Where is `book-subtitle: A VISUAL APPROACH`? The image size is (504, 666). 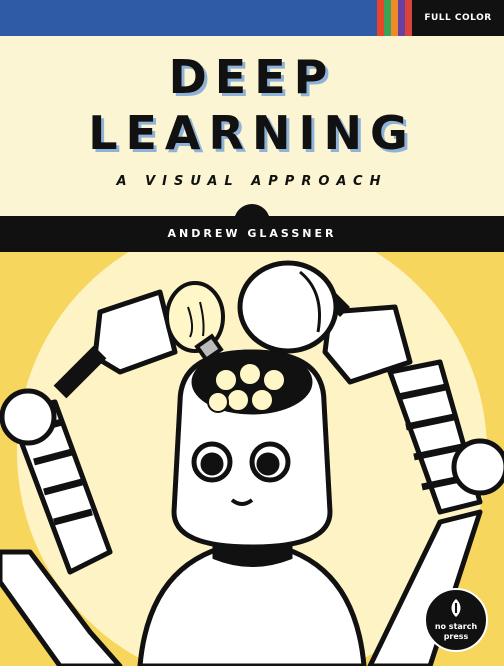 book-subtitle: A VISUAL APPROACH is located at coordinates (252, 181).